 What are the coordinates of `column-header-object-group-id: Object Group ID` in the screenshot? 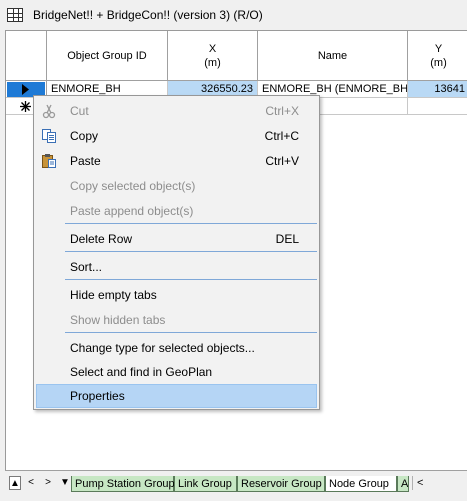 It's located at (107, 56).